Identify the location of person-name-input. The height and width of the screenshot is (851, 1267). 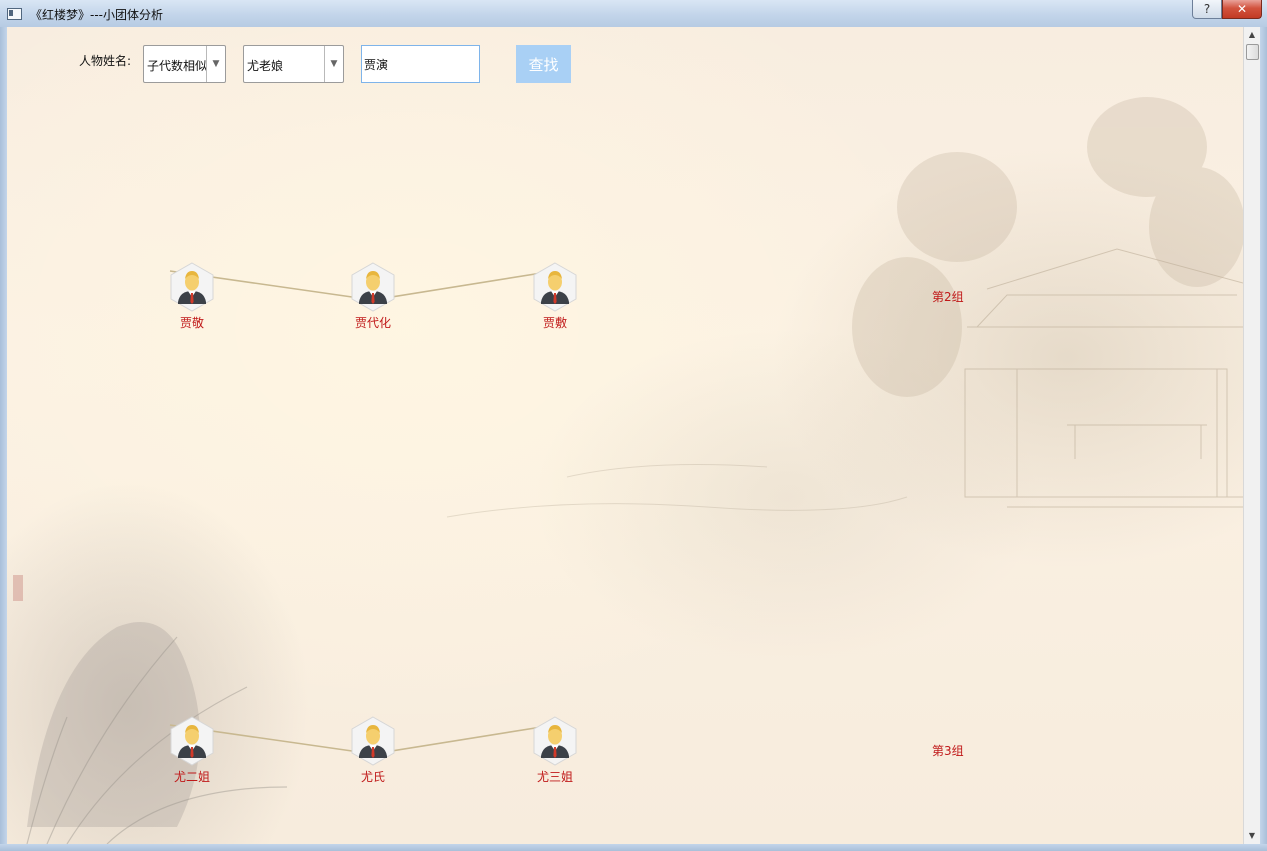
(420, 64).